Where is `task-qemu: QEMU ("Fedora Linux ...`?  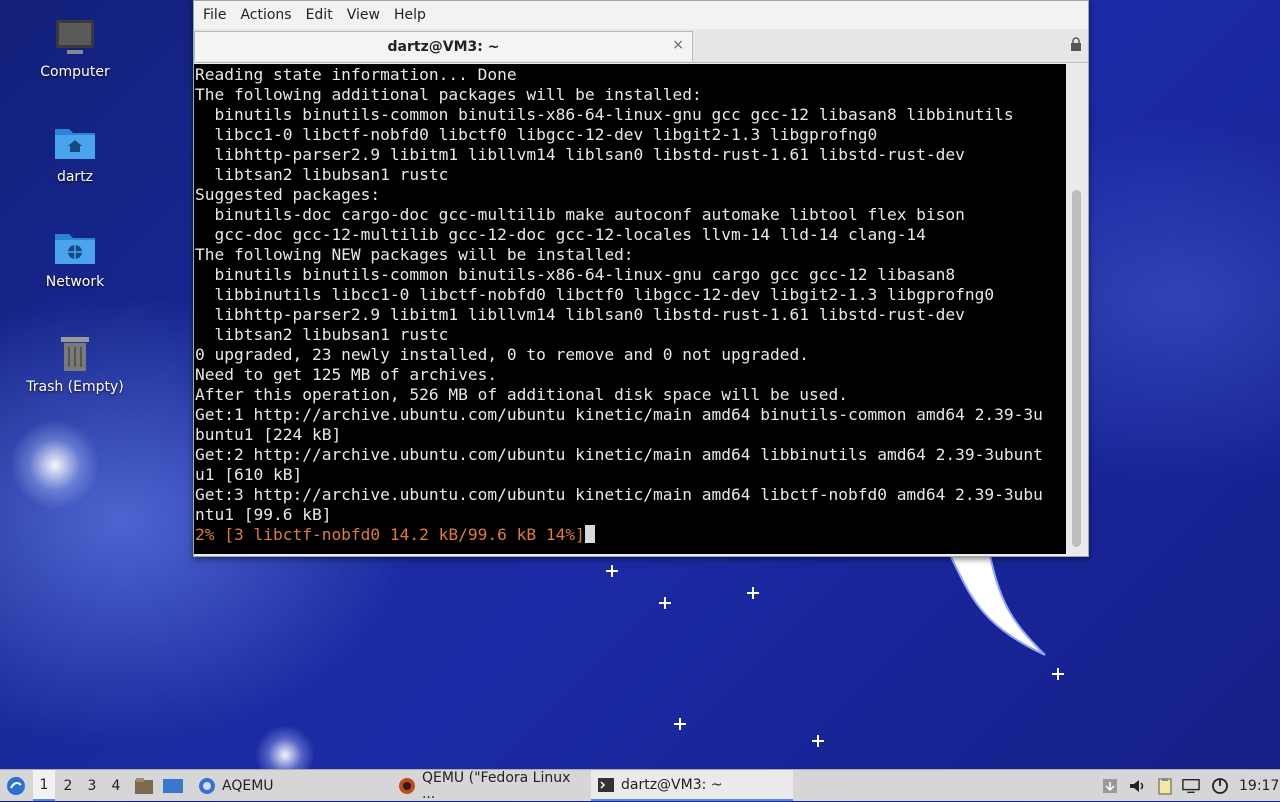
task-qemu: QEMU ("Fedora Linux ... is located at coordinates (493, 785).